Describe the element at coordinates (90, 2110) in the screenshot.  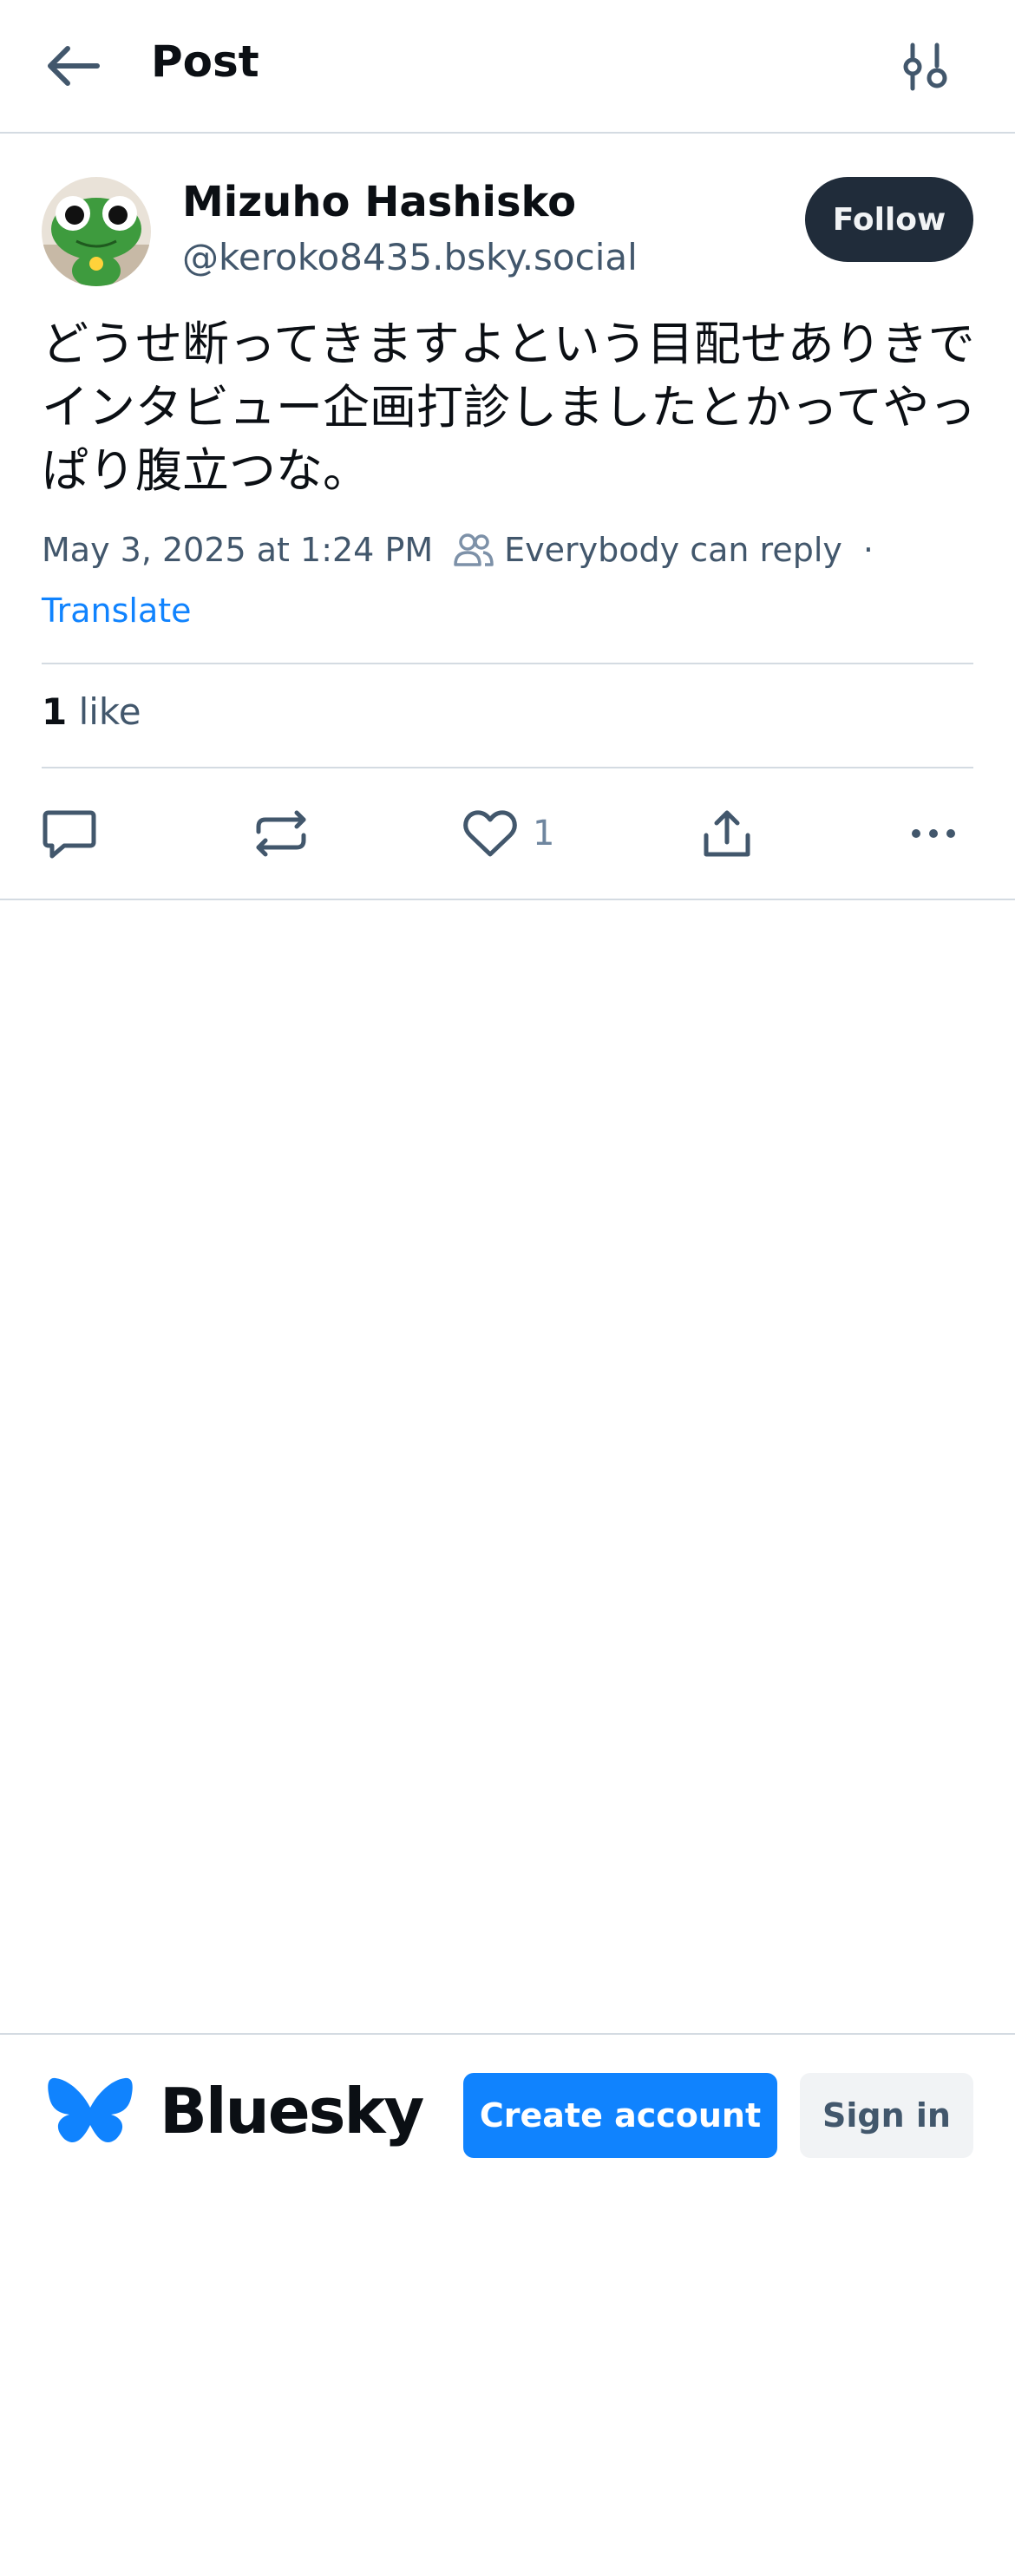
I see `butterfly-logo-icon` at that location.